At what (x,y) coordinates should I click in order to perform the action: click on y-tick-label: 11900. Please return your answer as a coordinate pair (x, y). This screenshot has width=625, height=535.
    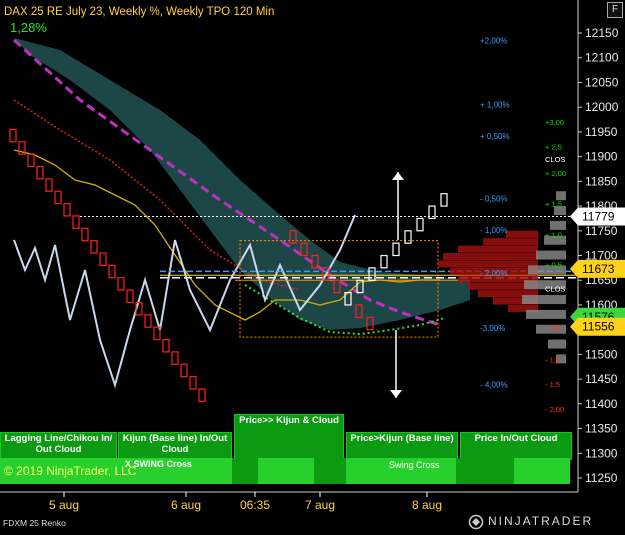
    Looking at the image, I should click on (601, 157).